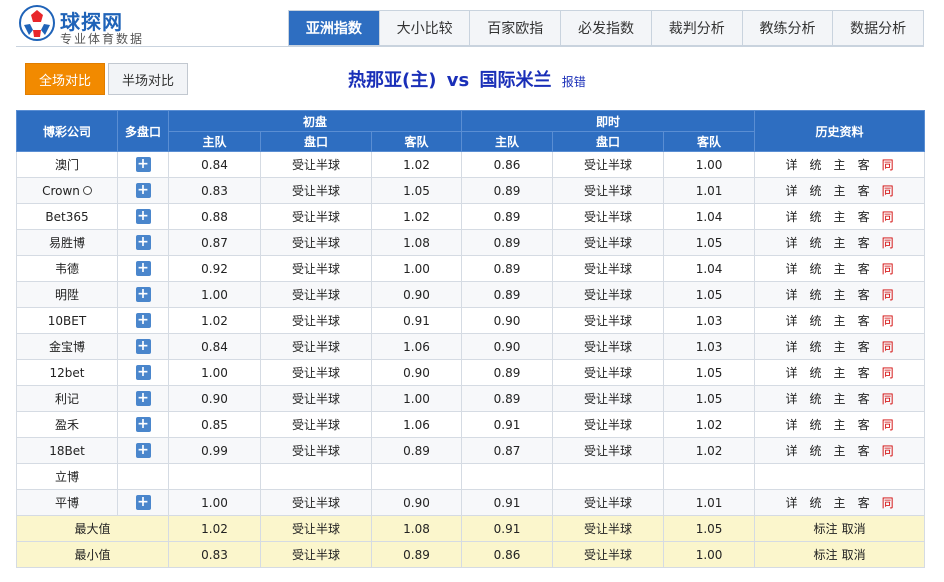 This screenshot has width=944, height=582. What do you see at coordinates (67, 347) in the screenshot?
I see `company-name: 金宝博` at bounding box center [67, 347].